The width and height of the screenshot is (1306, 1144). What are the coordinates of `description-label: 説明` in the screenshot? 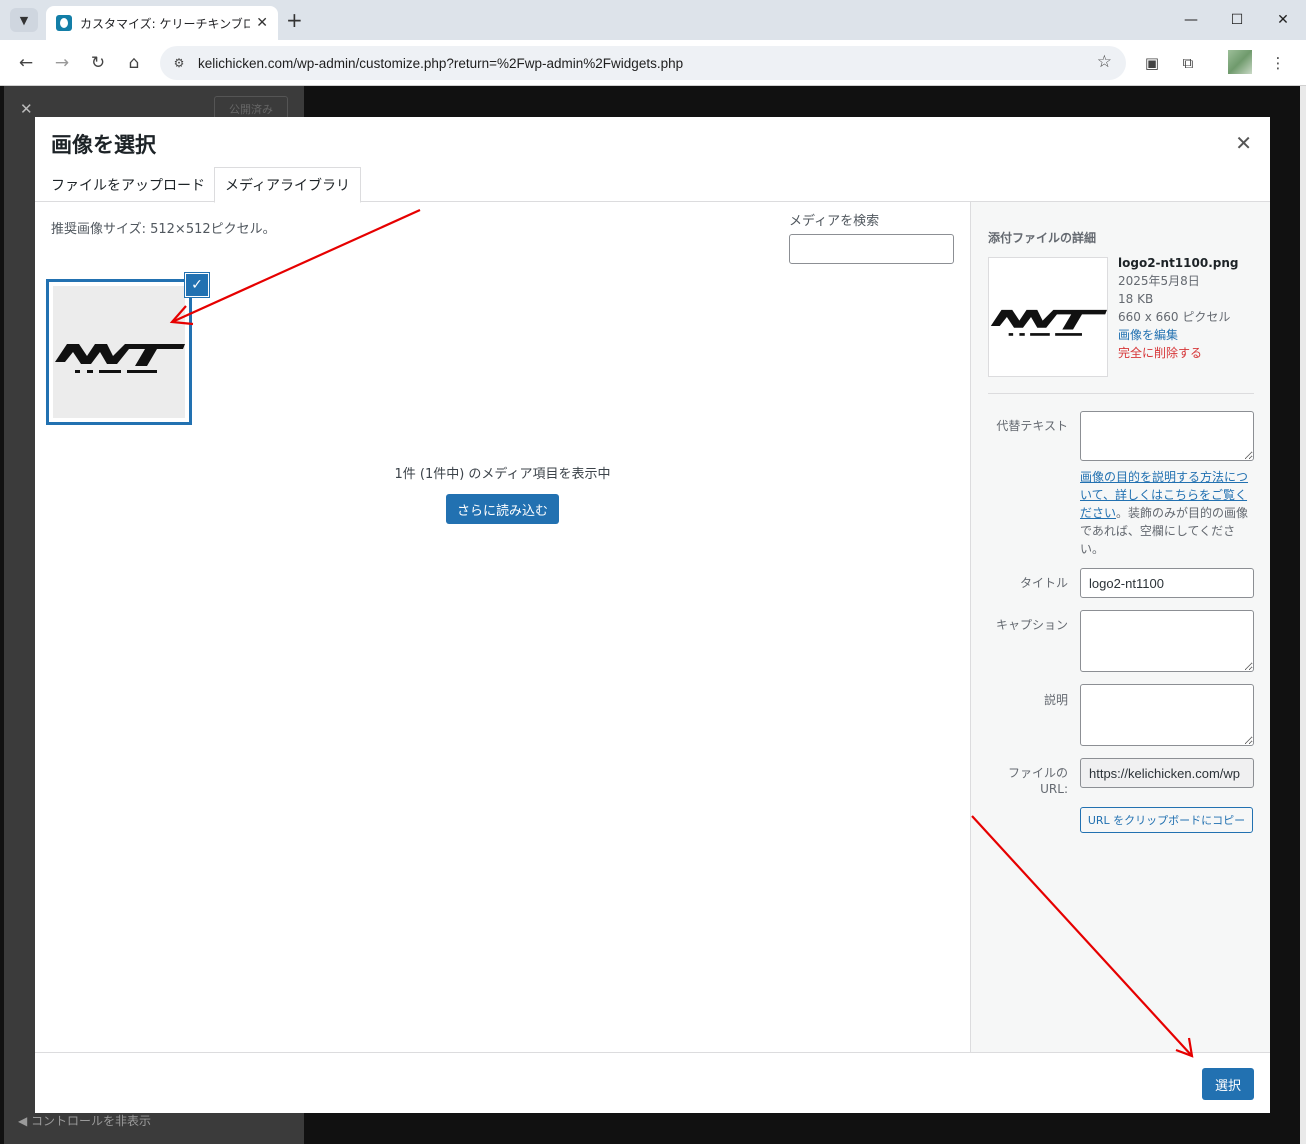 It's located at (1055, 700).